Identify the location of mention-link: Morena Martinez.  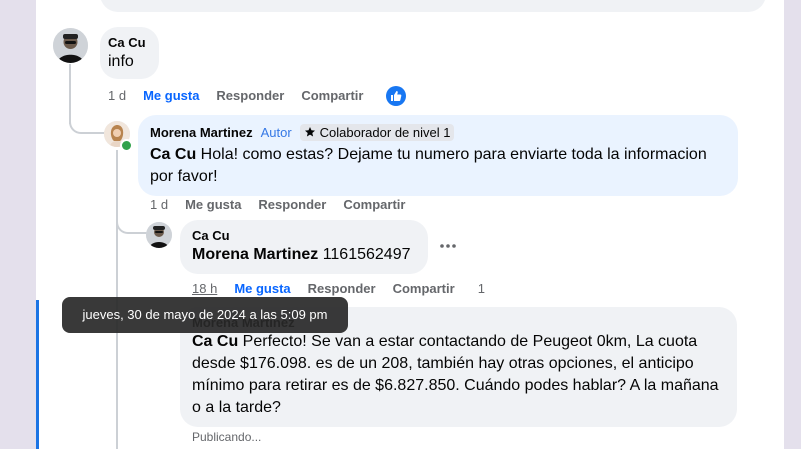
(255, 254).